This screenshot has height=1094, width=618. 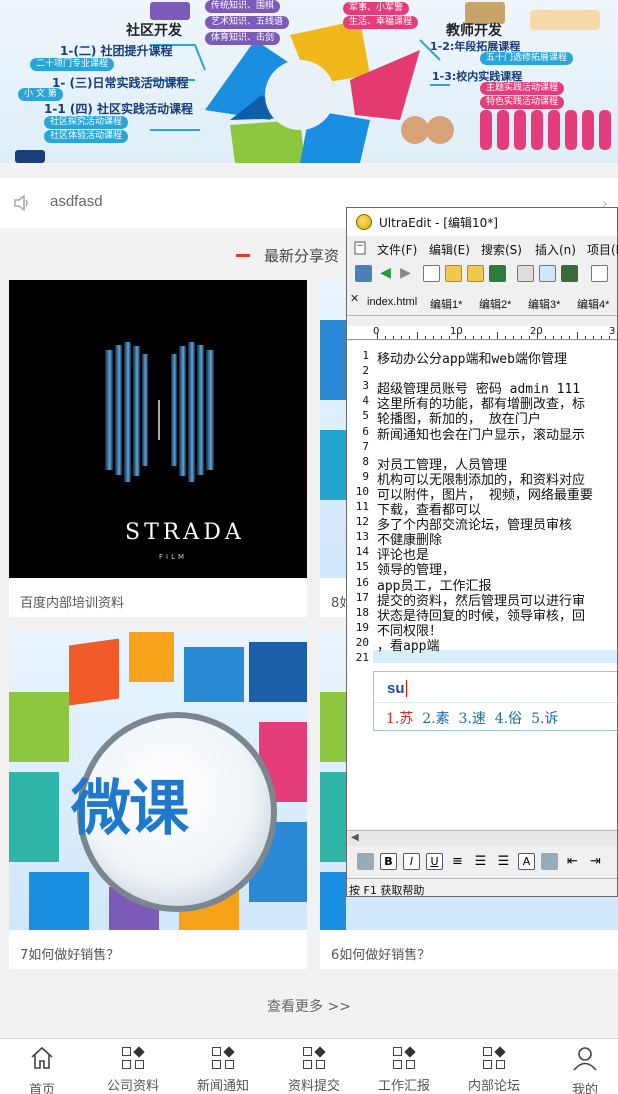 I want to click on brand-wordmark: STRADA, so click(x=185, y=532).